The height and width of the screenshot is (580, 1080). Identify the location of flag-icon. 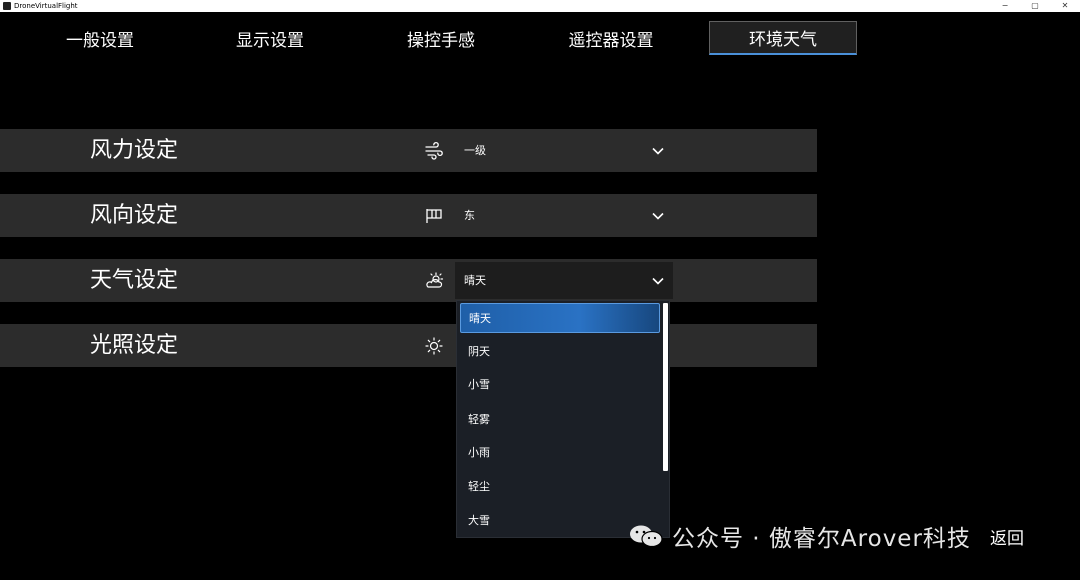
(434, 216).